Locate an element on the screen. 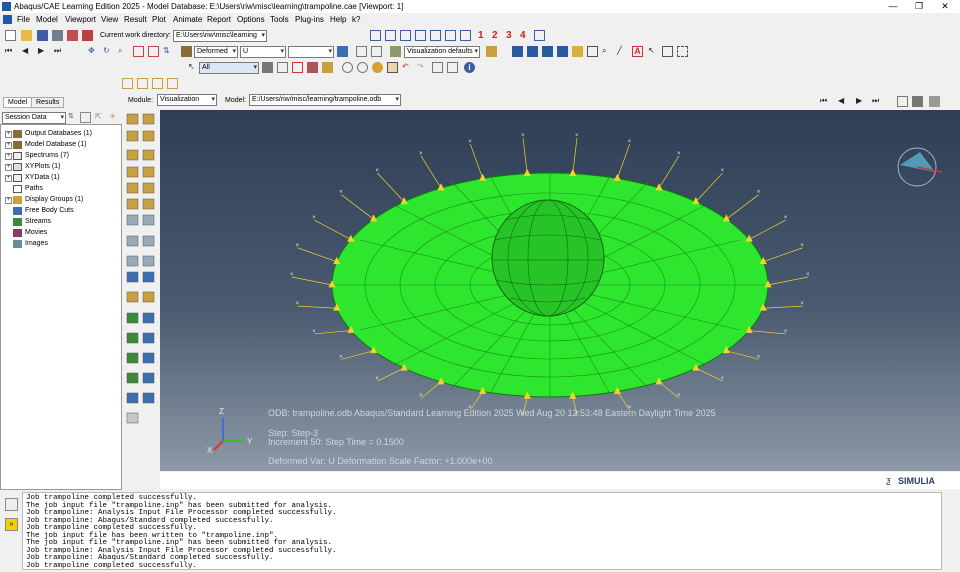 Image resolution: width=960 pixels, height=572 pixels. render-filled-icon is located at coordinates (547, 51).